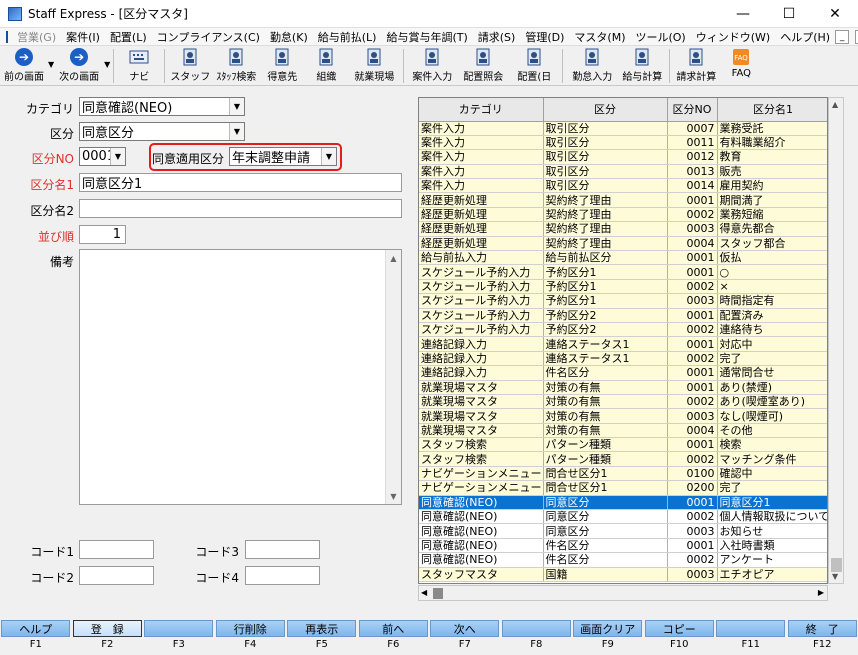 This screenshot has height=655, width=858. Describe the element at coordinates (432, 66) in the screenshot. I see `toolbar-button: 案件入力` at that location.